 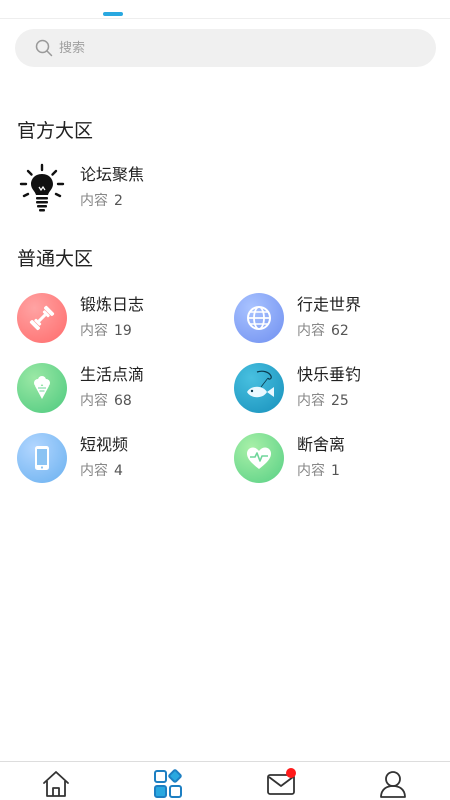 I want to click on heart-icon, so click(x=259, y=458).